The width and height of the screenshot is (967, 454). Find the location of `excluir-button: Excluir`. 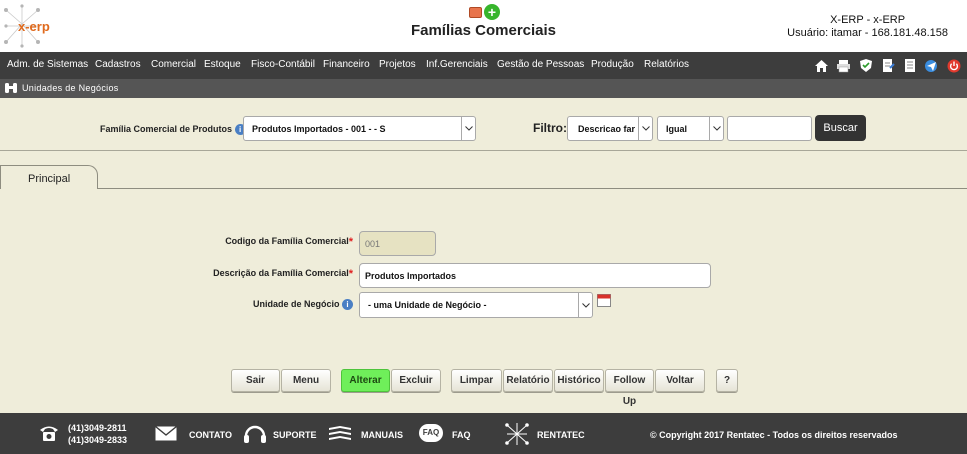

excluir-button: Excluir is located at coordinates (416, 380).